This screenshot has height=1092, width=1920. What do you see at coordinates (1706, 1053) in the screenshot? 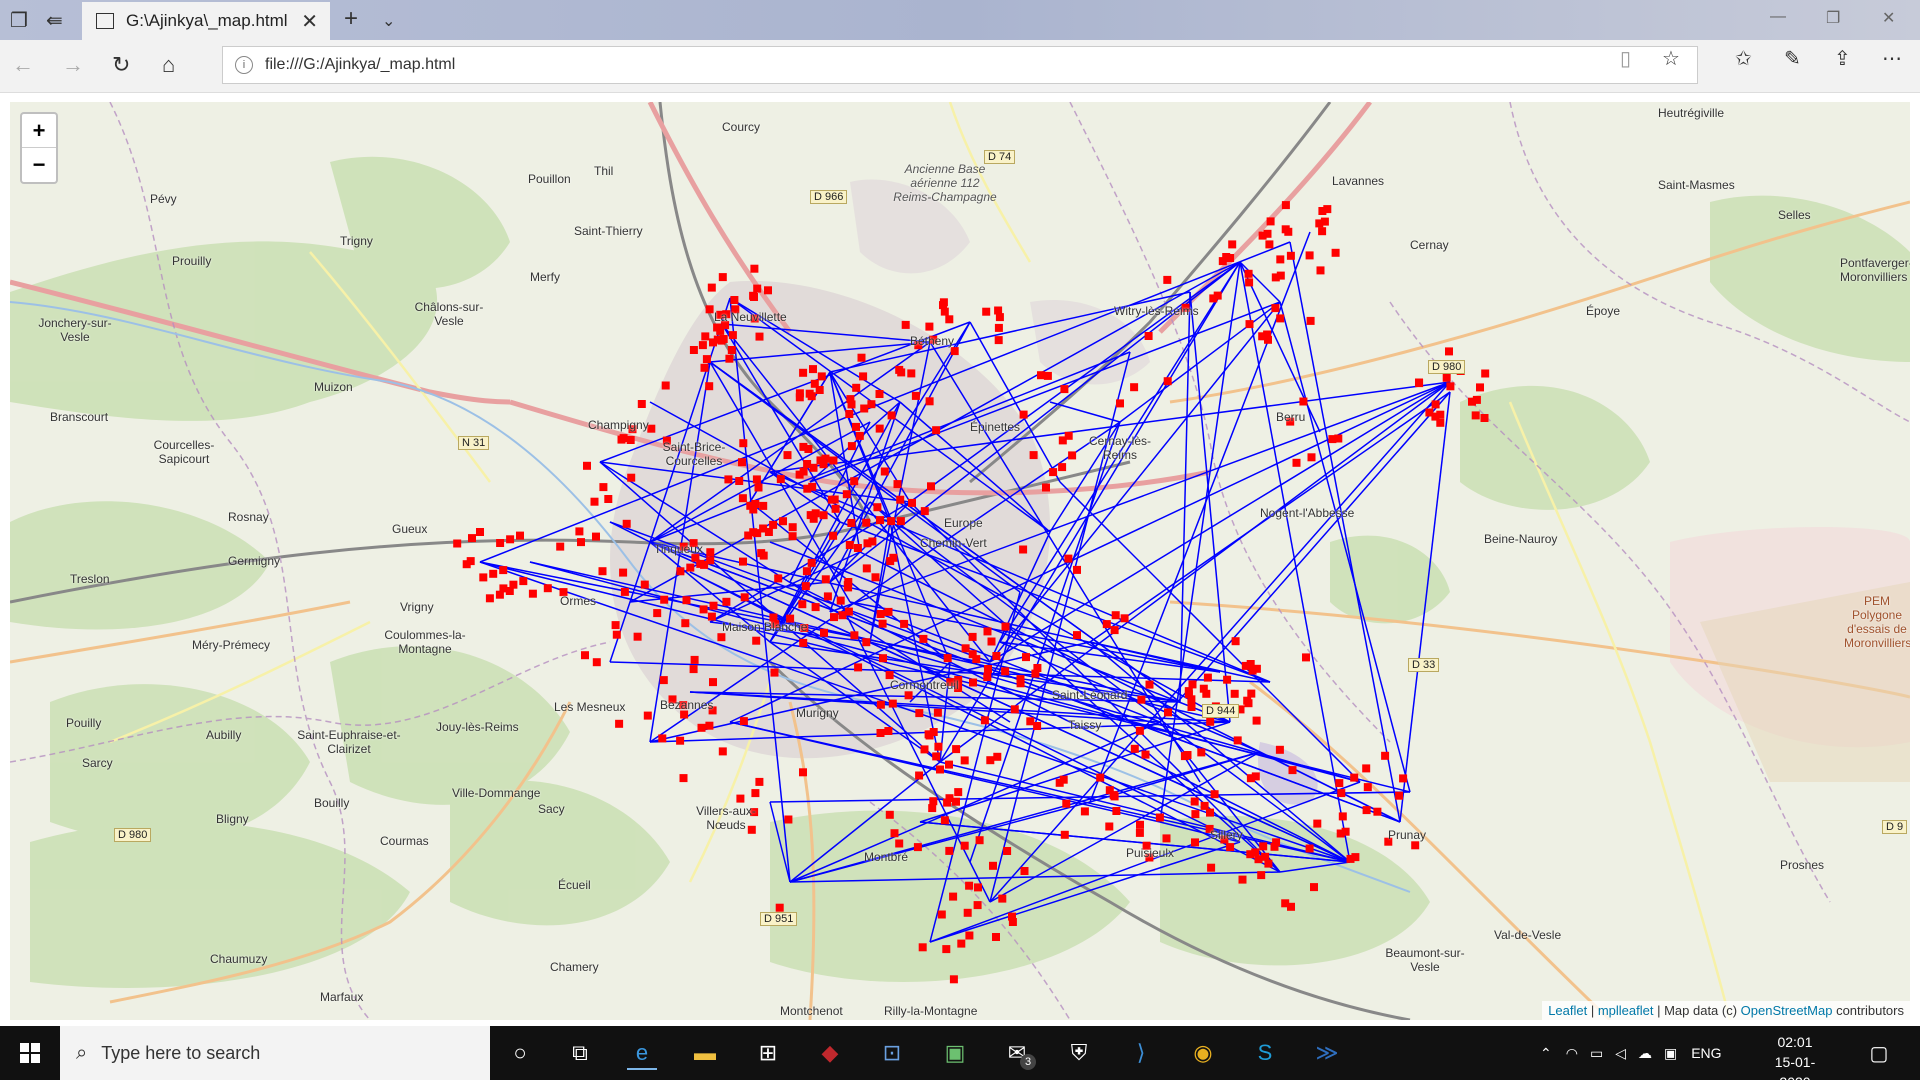
I see `language-indicator: ENG` at bounding box center [1706, 1053].